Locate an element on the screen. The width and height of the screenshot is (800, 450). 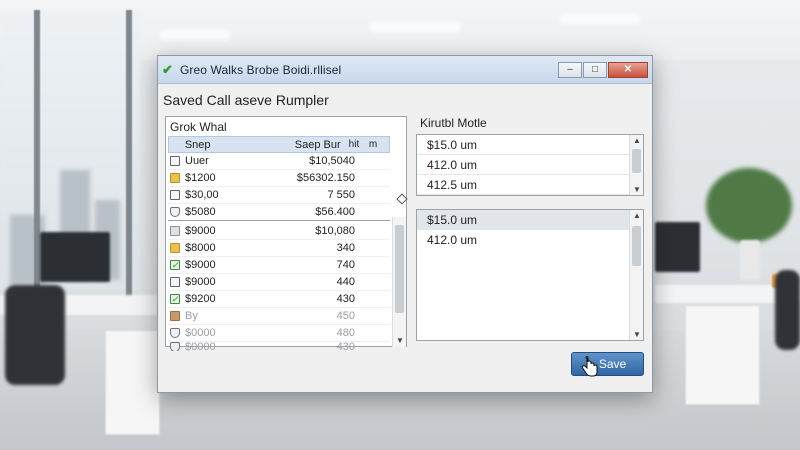
row-name: $1200 is located at coordinates (200, 178).